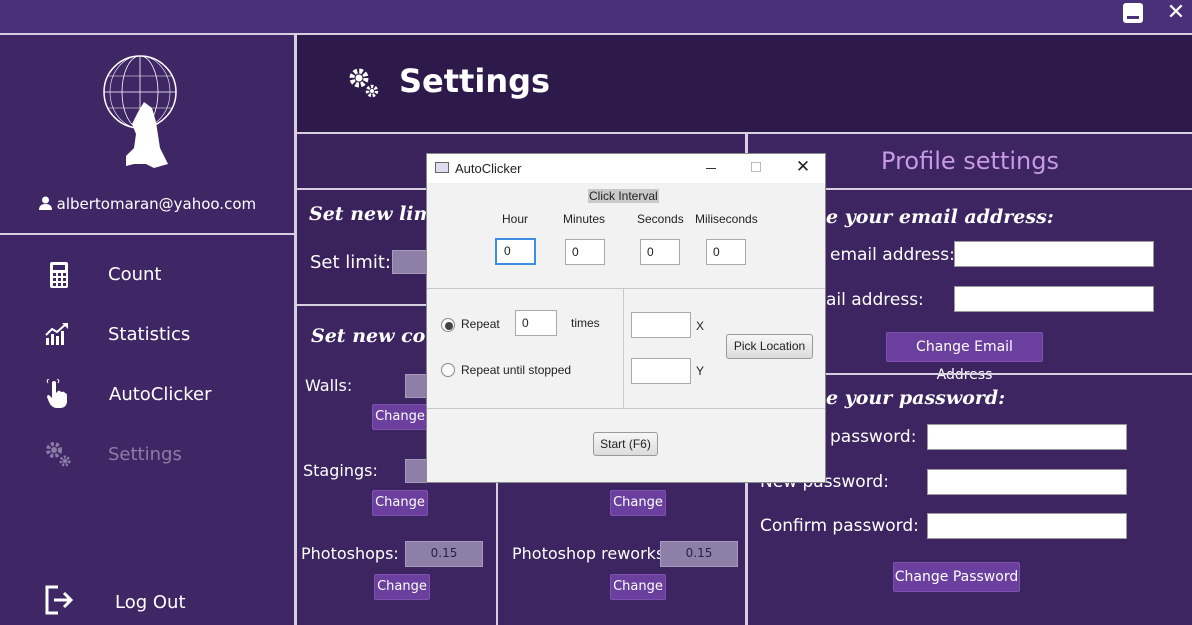 Image resolution: width=1192 pixels, height=625 pixels. I want to click on new-email-field, so click(1054, 299).